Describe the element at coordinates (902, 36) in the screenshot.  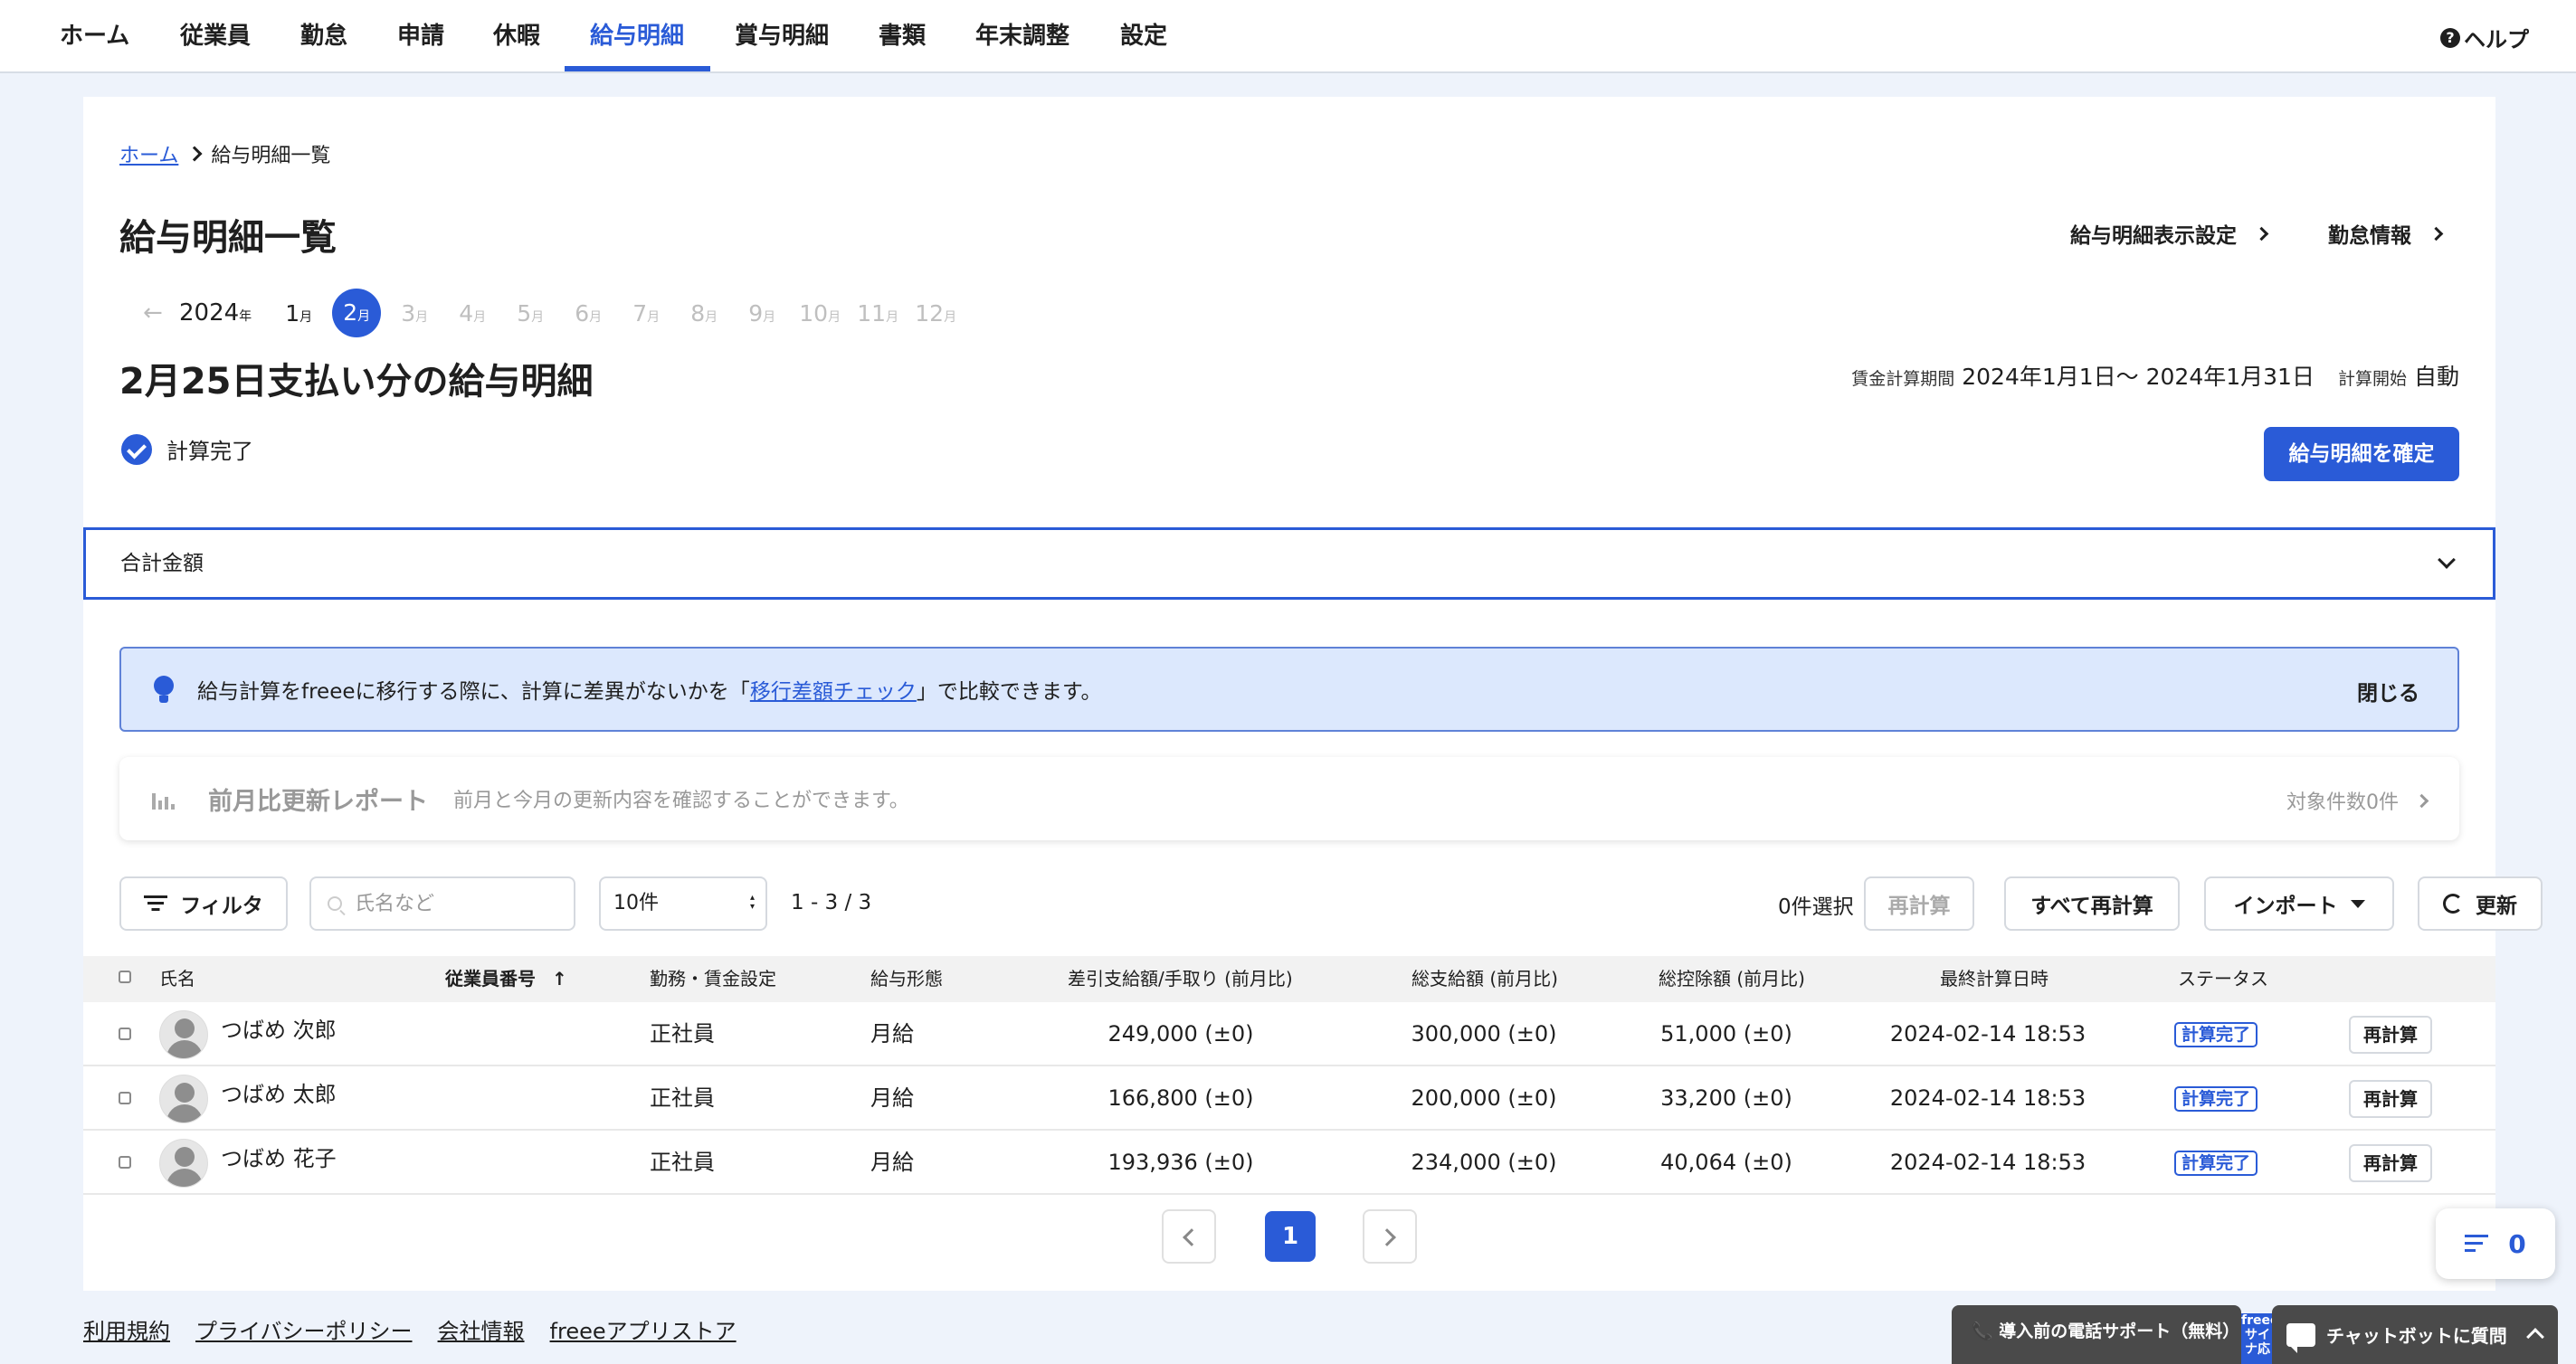
I see `nav-documents: 書類` at that location.